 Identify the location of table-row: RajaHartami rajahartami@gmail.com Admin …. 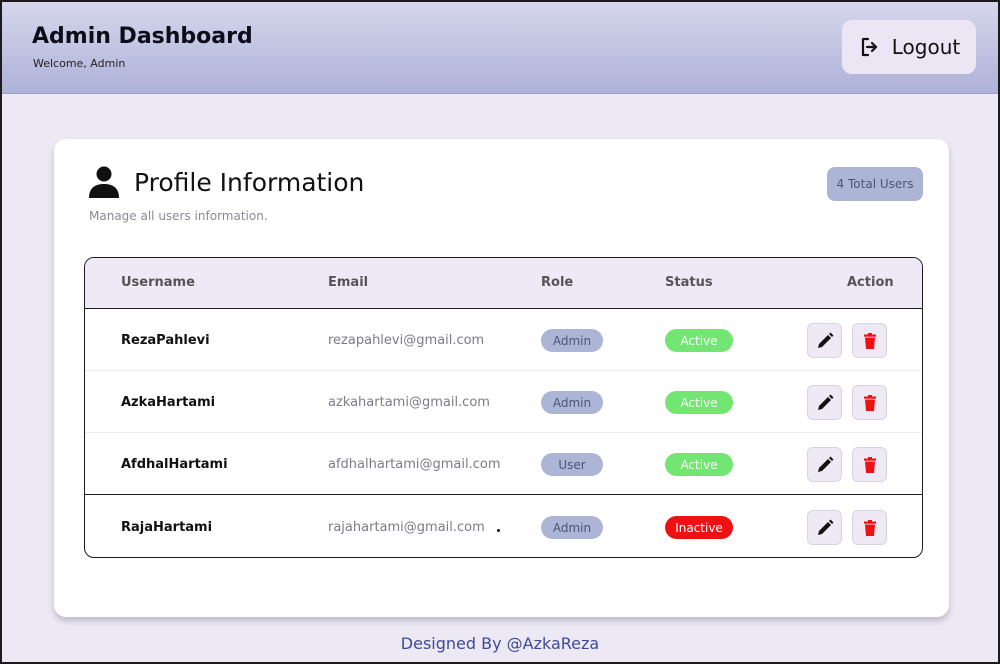
(503, 526).